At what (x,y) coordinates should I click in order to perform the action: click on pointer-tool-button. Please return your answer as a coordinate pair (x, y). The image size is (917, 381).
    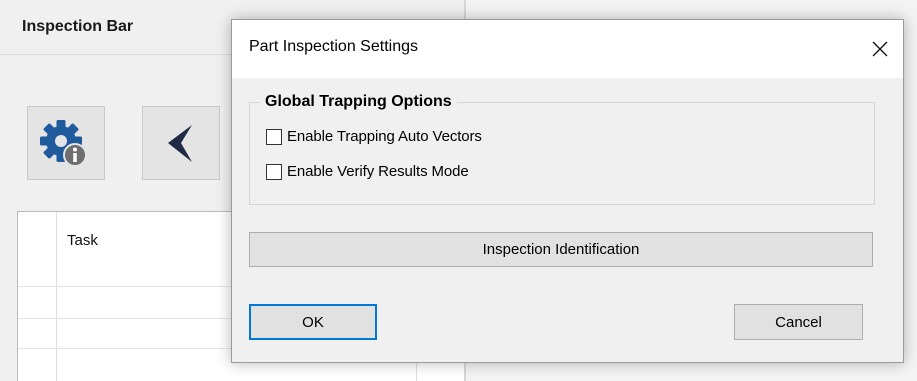
    Looking at the image, I should click on (181, 143).